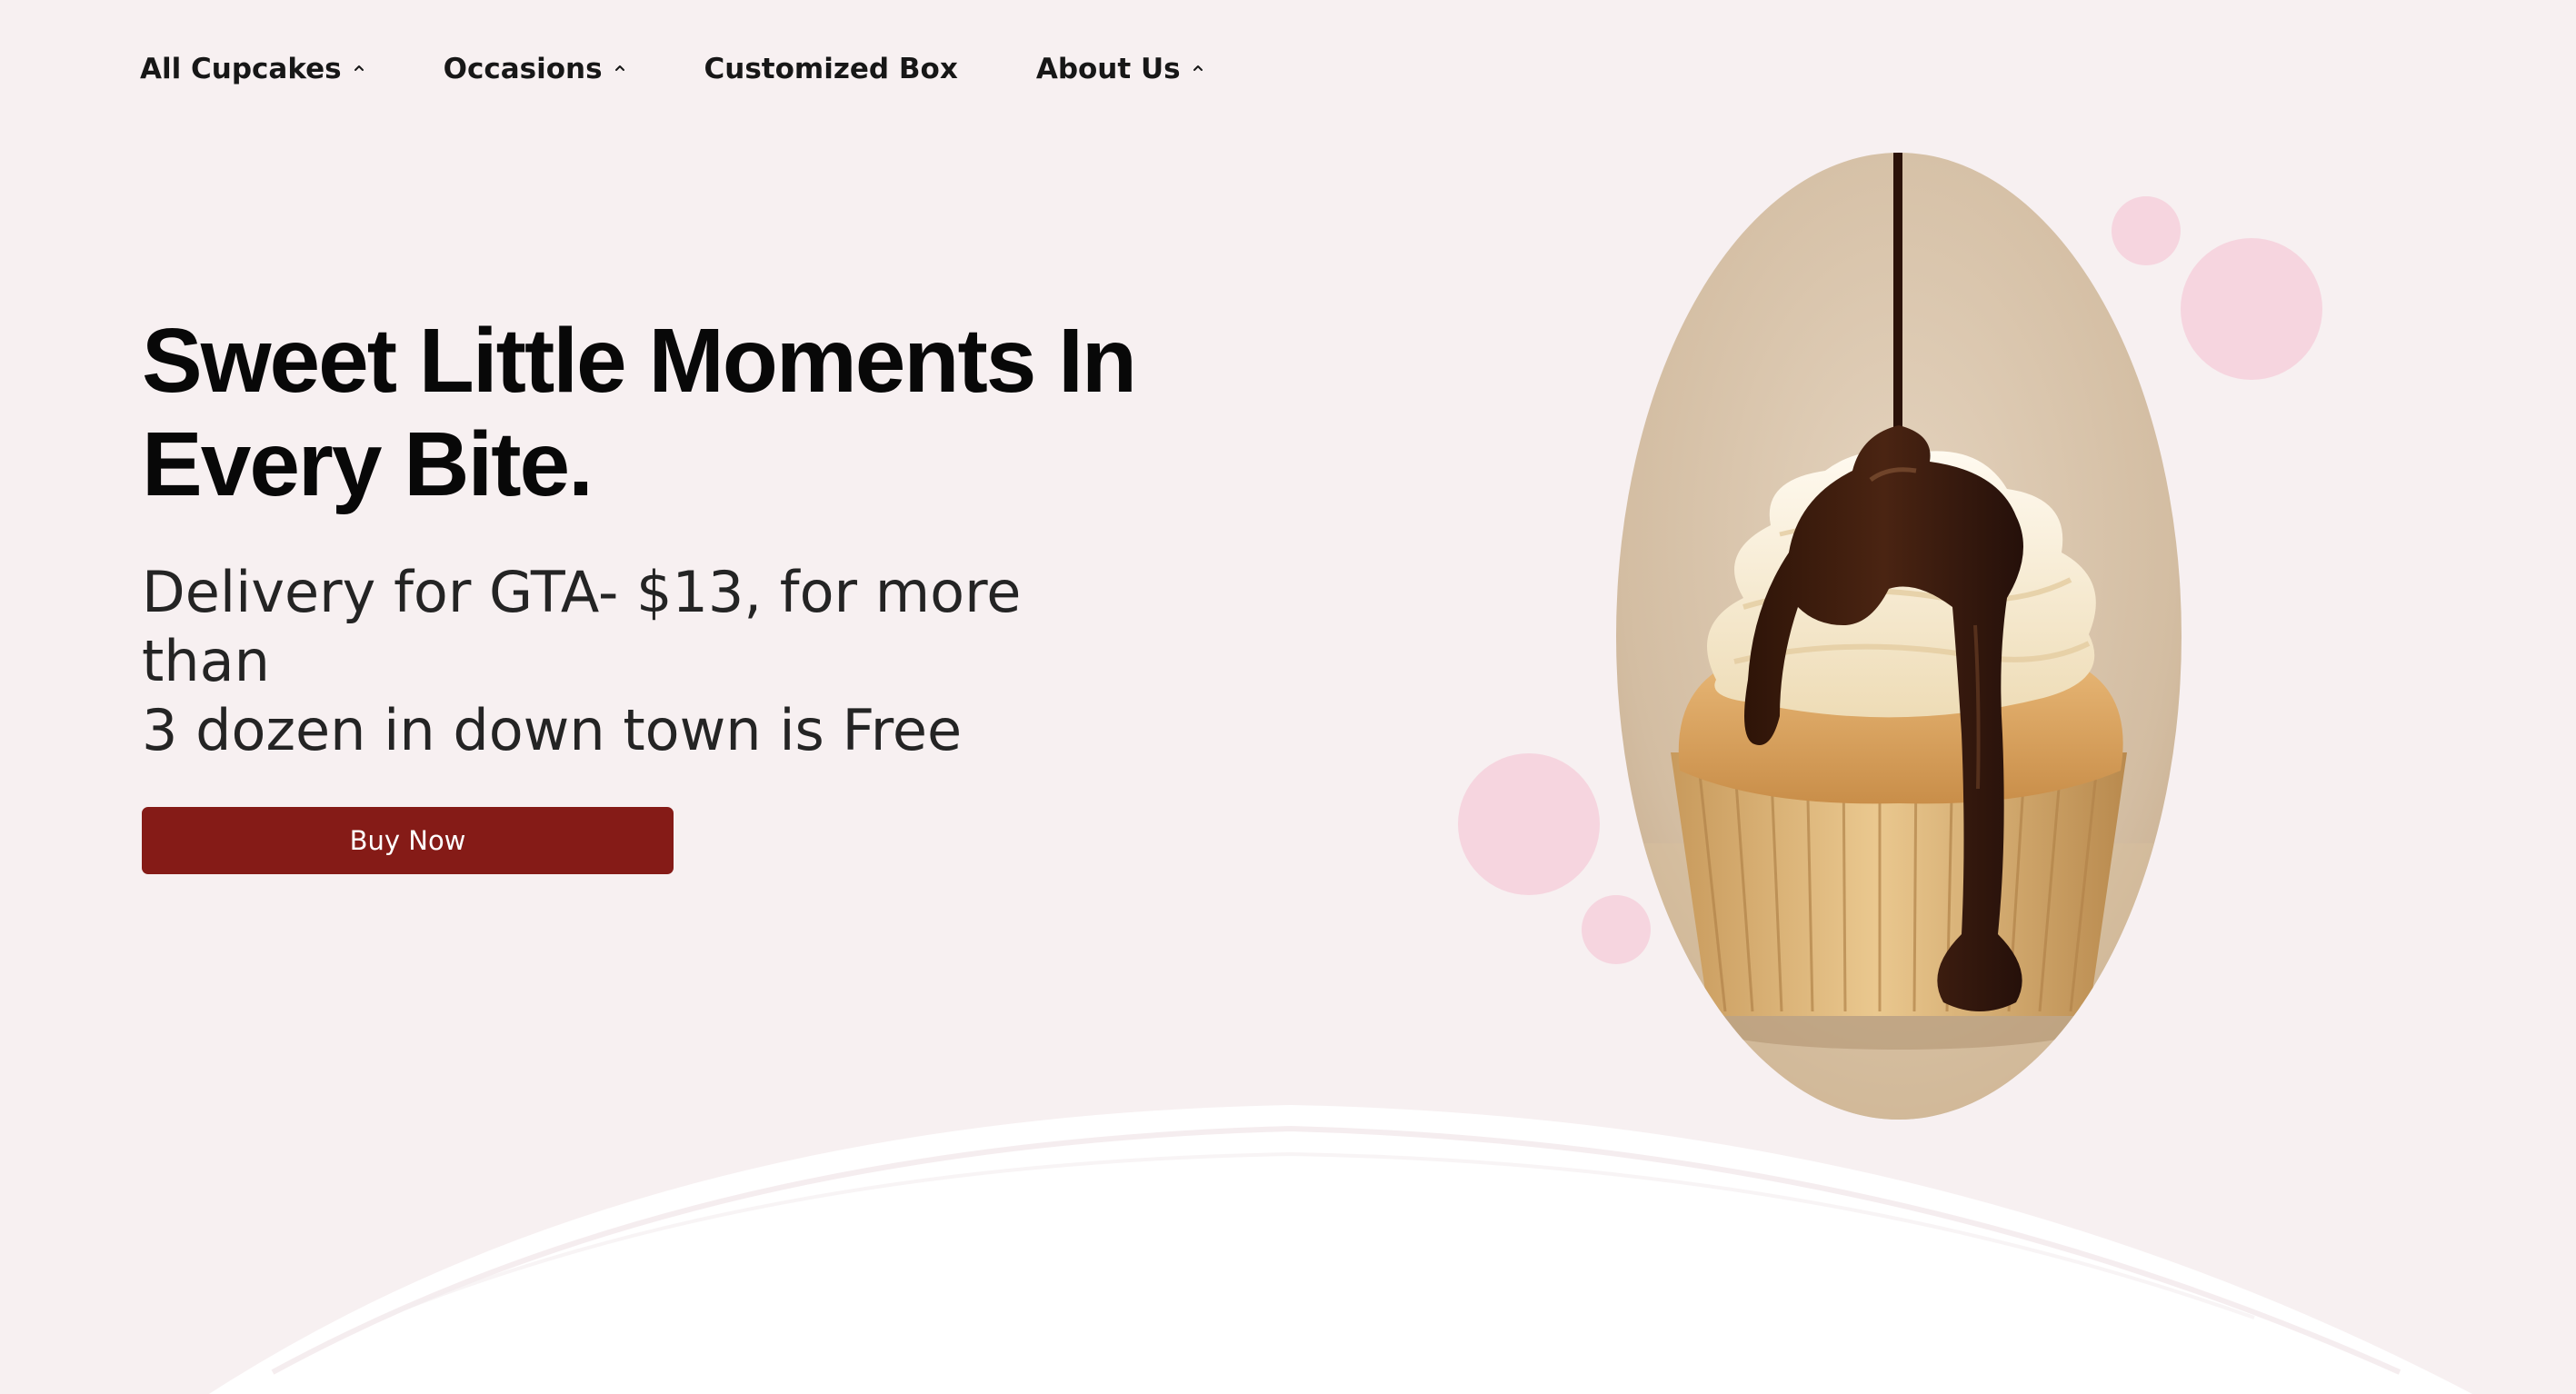 This screenshot has height=1394, width=2576. Describe the element at coordinates (552, 730) in the screenshot. I see `hero-subtitle-line: 3 dozen in down town is Free` at that location.